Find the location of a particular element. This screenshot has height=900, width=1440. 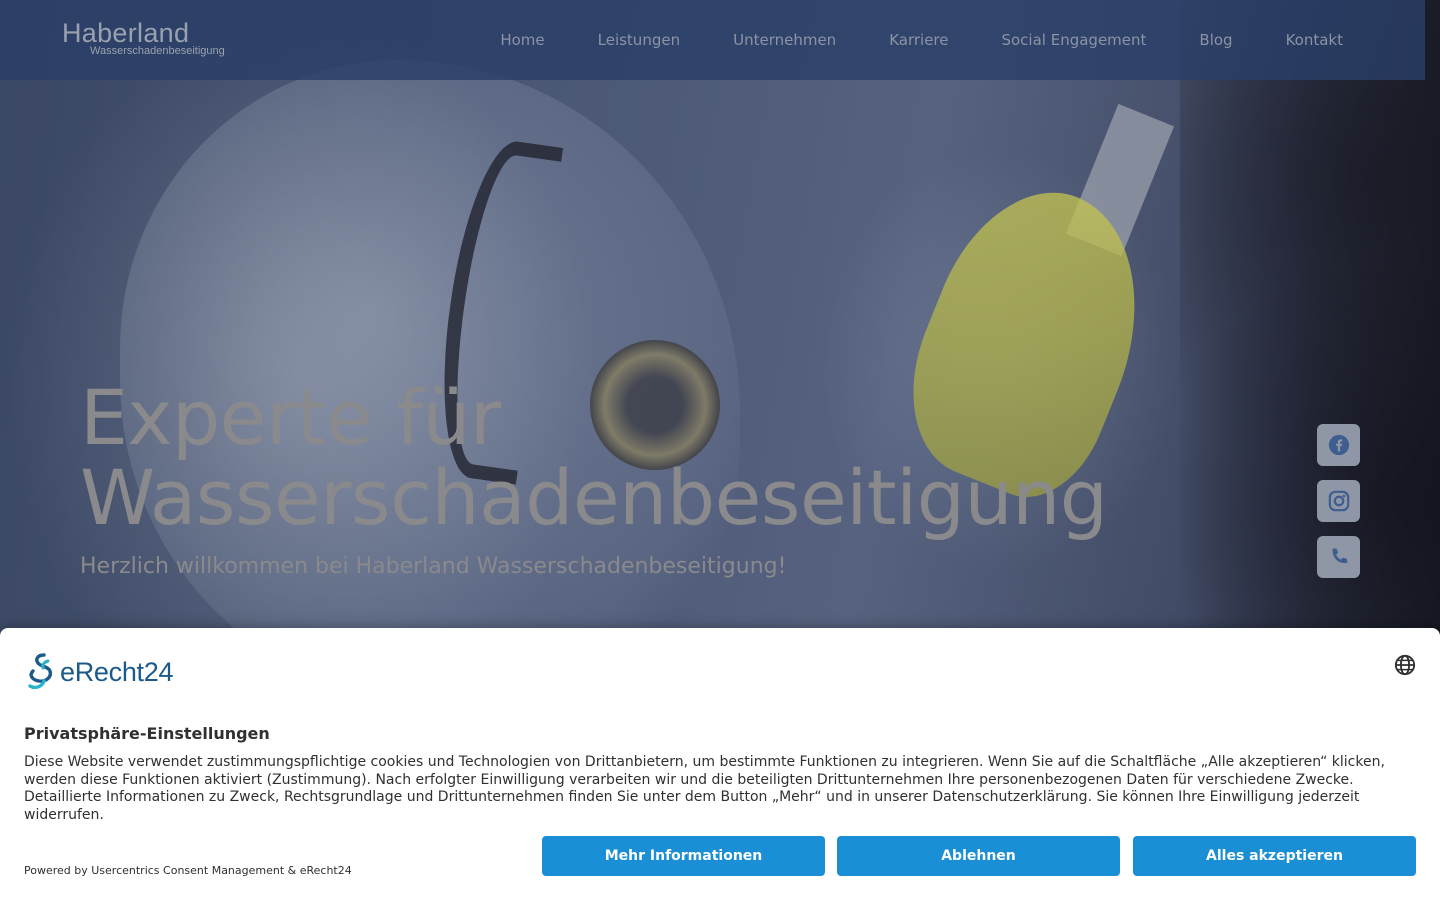

hero-title: Experte für Wasserschadenbeseitigung is located at coordinates (670, 458).